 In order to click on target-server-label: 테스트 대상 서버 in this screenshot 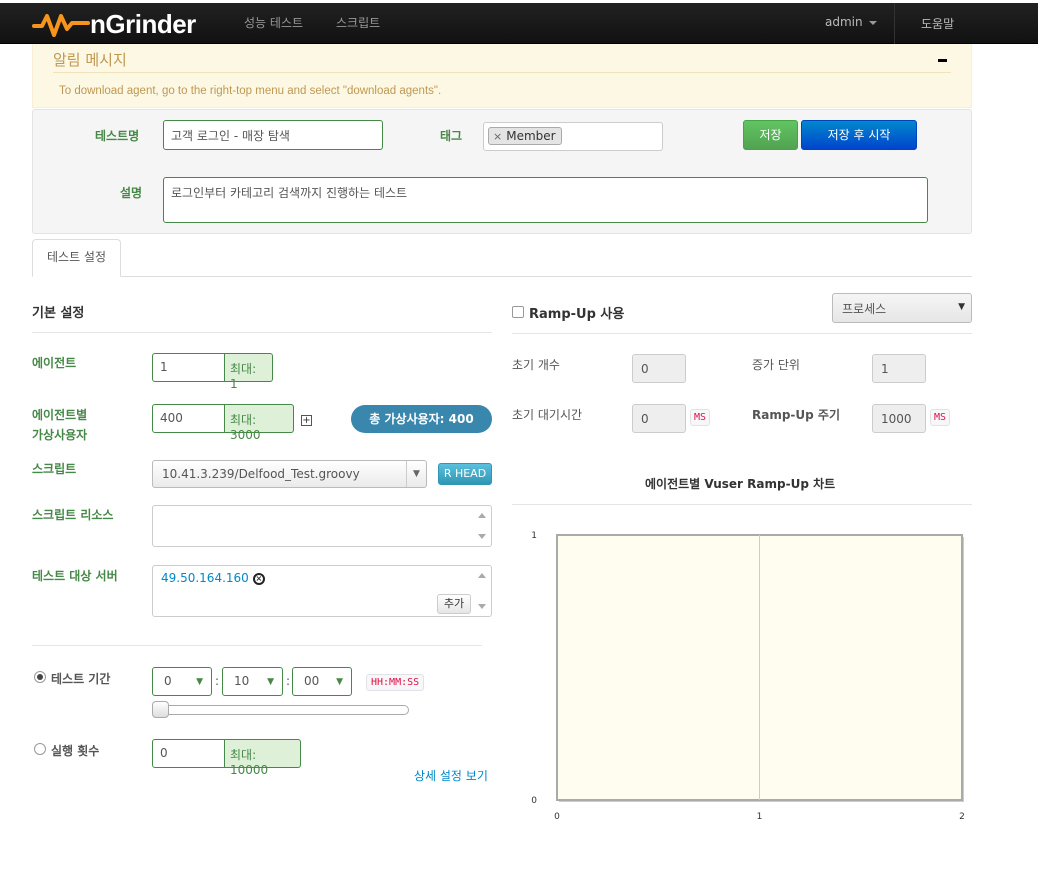, I will do `click(75, 576)`.